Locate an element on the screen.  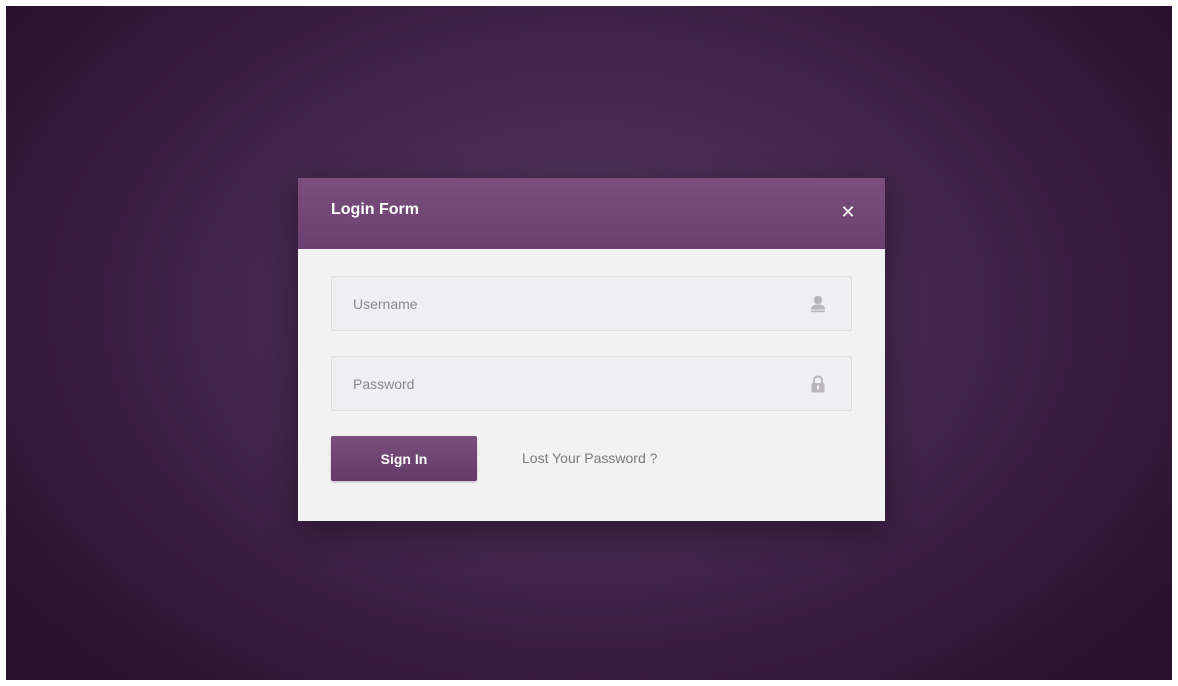
username-input is located at coordinates (591, 303).